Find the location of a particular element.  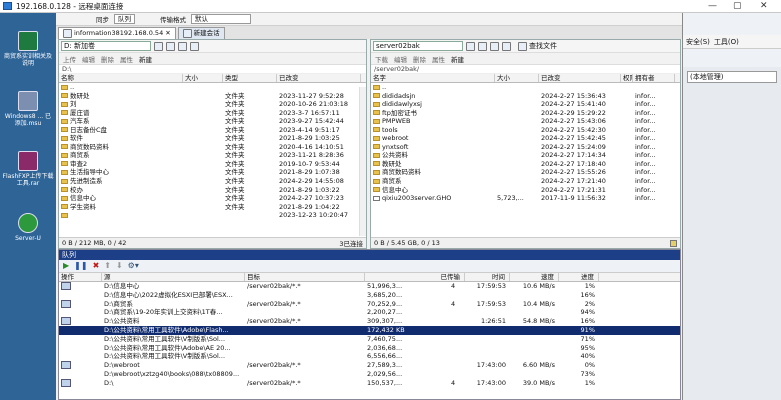

desktop-icon-rar: FlashFXP上传下载工具.rar is located at coordinates (28, 169).